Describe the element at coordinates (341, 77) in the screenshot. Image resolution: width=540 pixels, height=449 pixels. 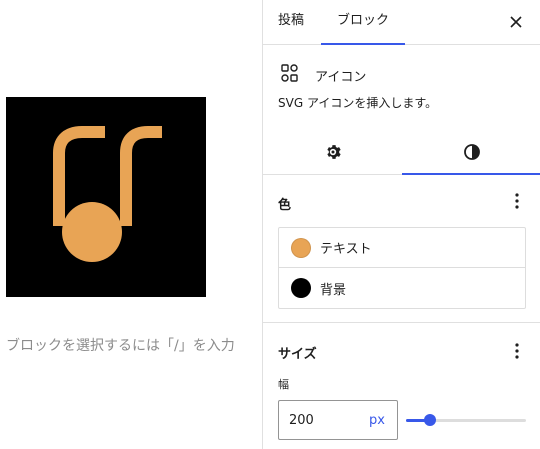
I see `block-title: アイコン` at that location.